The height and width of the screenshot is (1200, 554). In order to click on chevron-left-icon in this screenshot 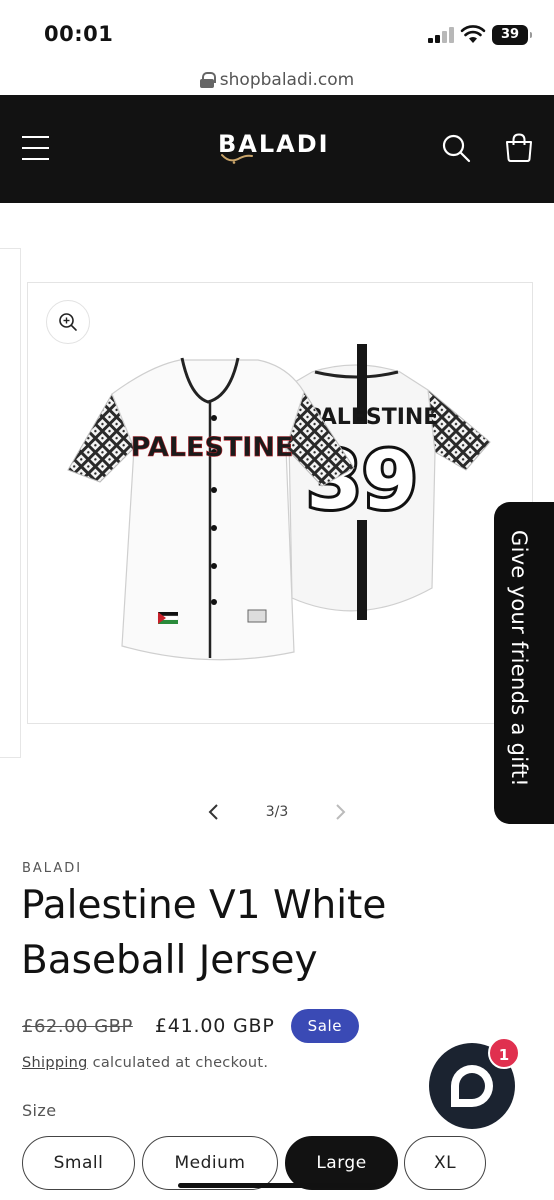, I will do `click(214, 812)`.